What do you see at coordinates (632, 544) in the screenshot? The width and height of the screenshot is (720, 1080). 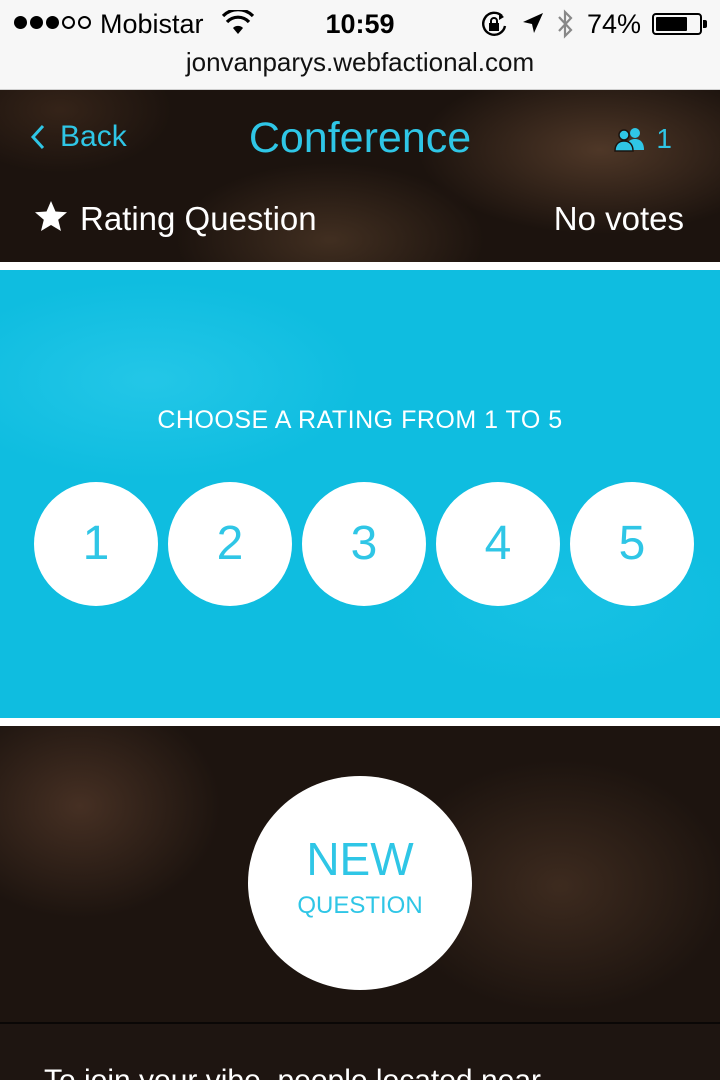 I see `rating-button-5: 5` at bounding box center [632, 544].